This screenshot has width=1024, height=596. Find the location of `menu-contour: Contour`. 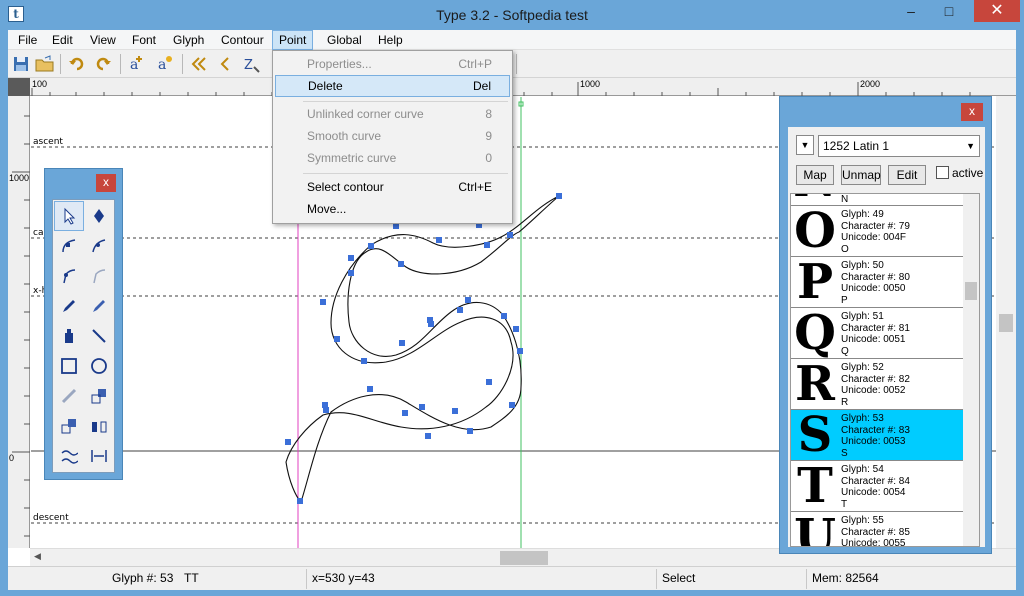

menu-contour: Contour is located at coordinates (242, 40).